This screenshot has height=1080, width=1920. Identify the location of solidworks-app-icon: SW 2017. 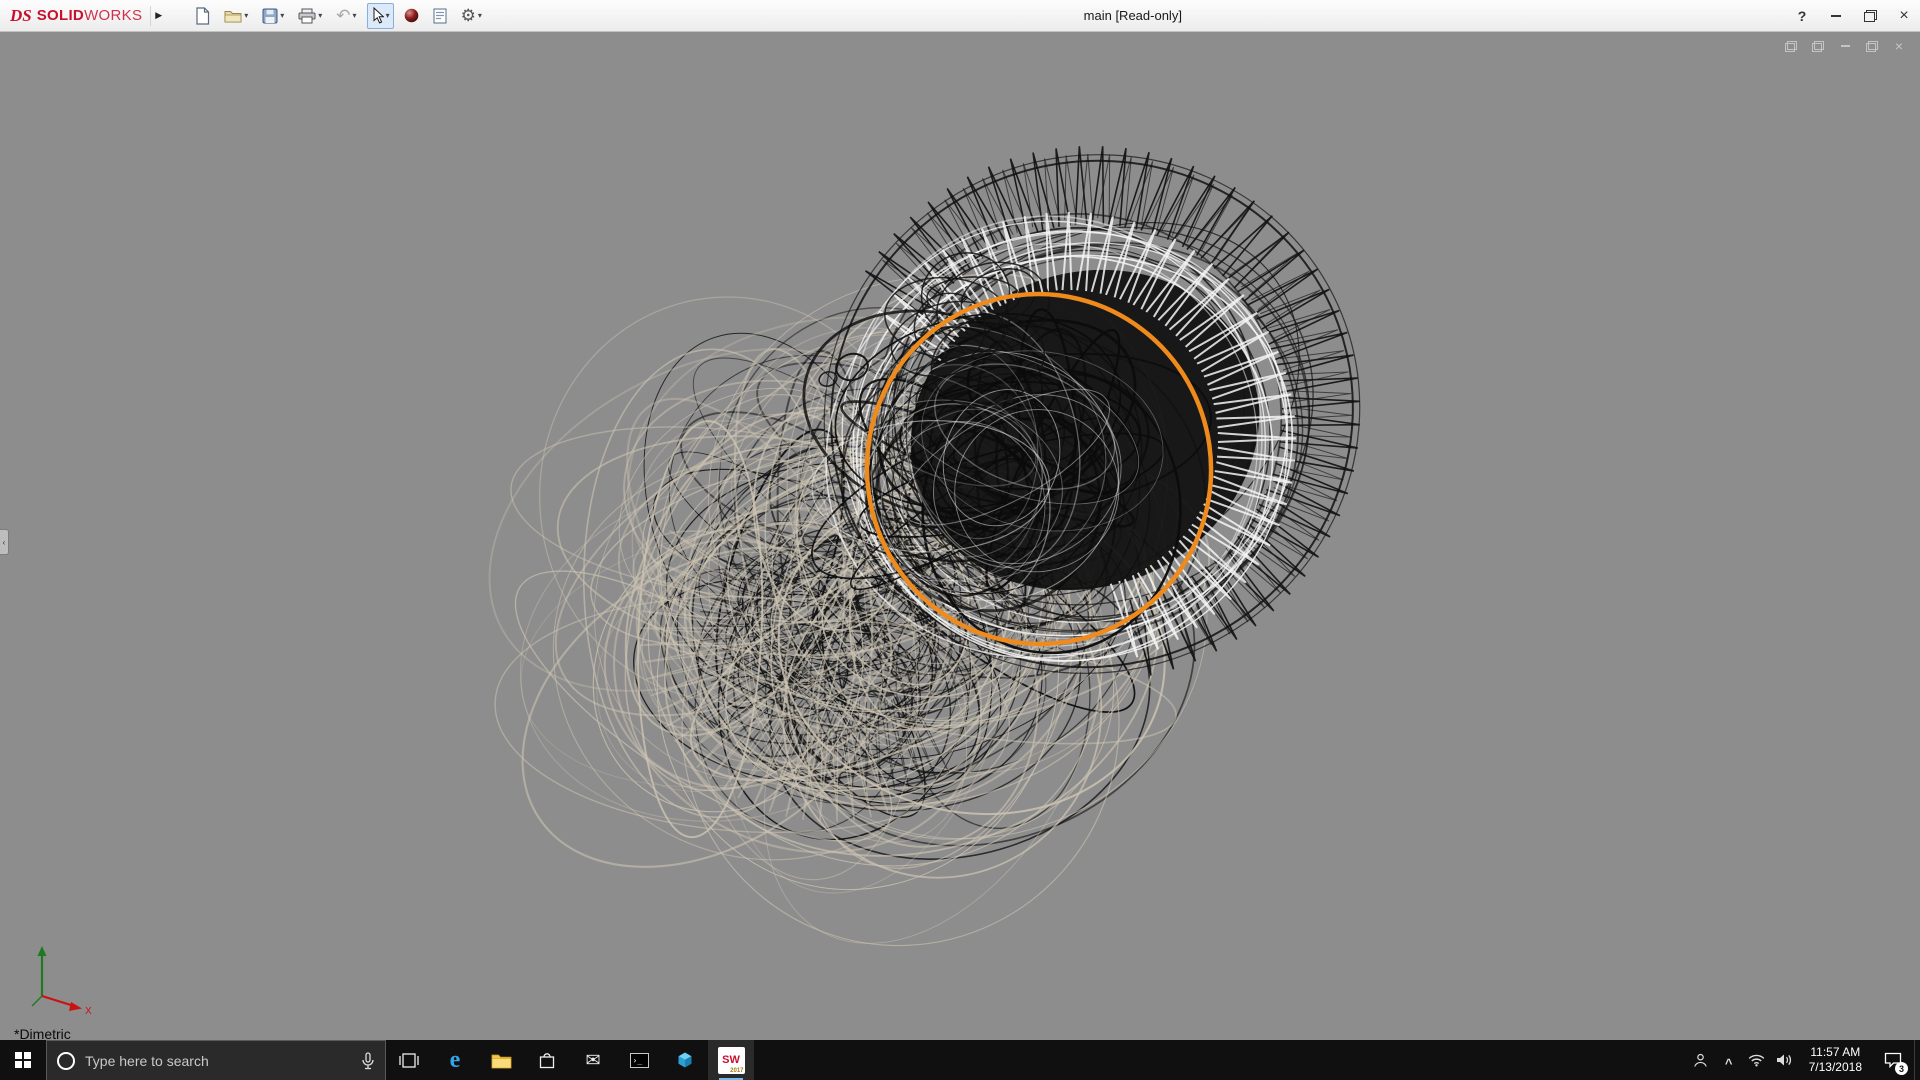
(731, 1060).